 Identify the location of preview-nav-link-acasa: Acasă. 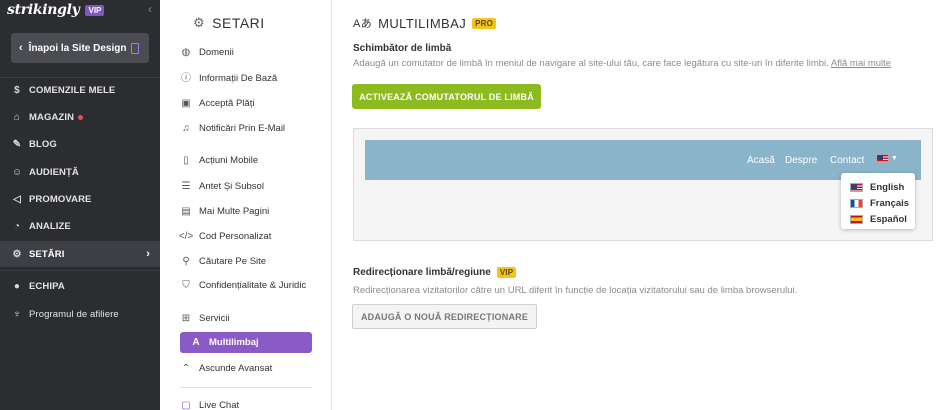
(761, 160).